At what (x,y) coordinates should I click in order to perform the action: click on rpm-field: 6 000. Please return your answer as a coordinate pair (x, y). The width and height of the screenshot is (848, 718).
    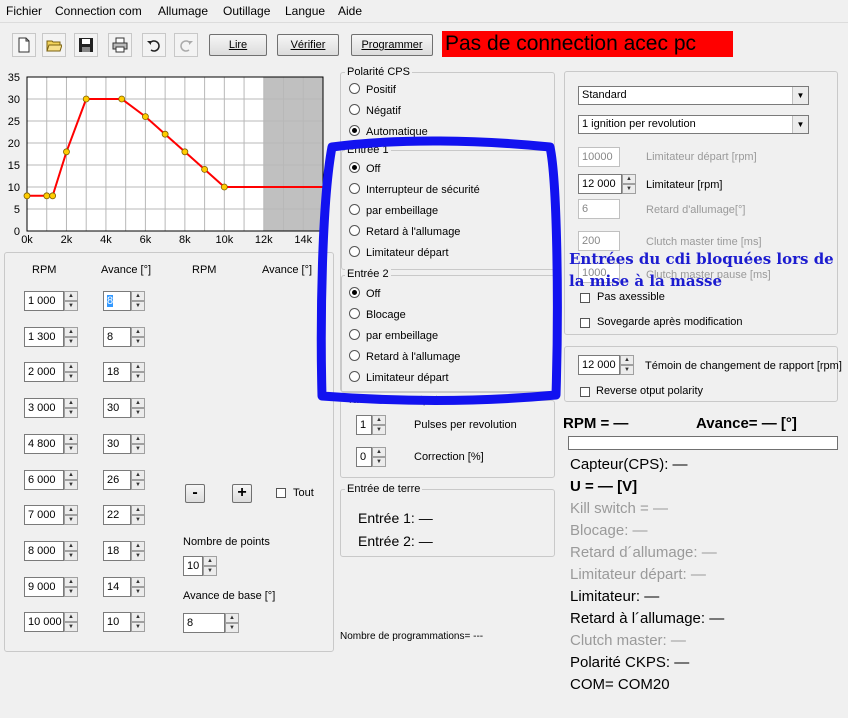
    Looking at the image, I should click on (44, 479).